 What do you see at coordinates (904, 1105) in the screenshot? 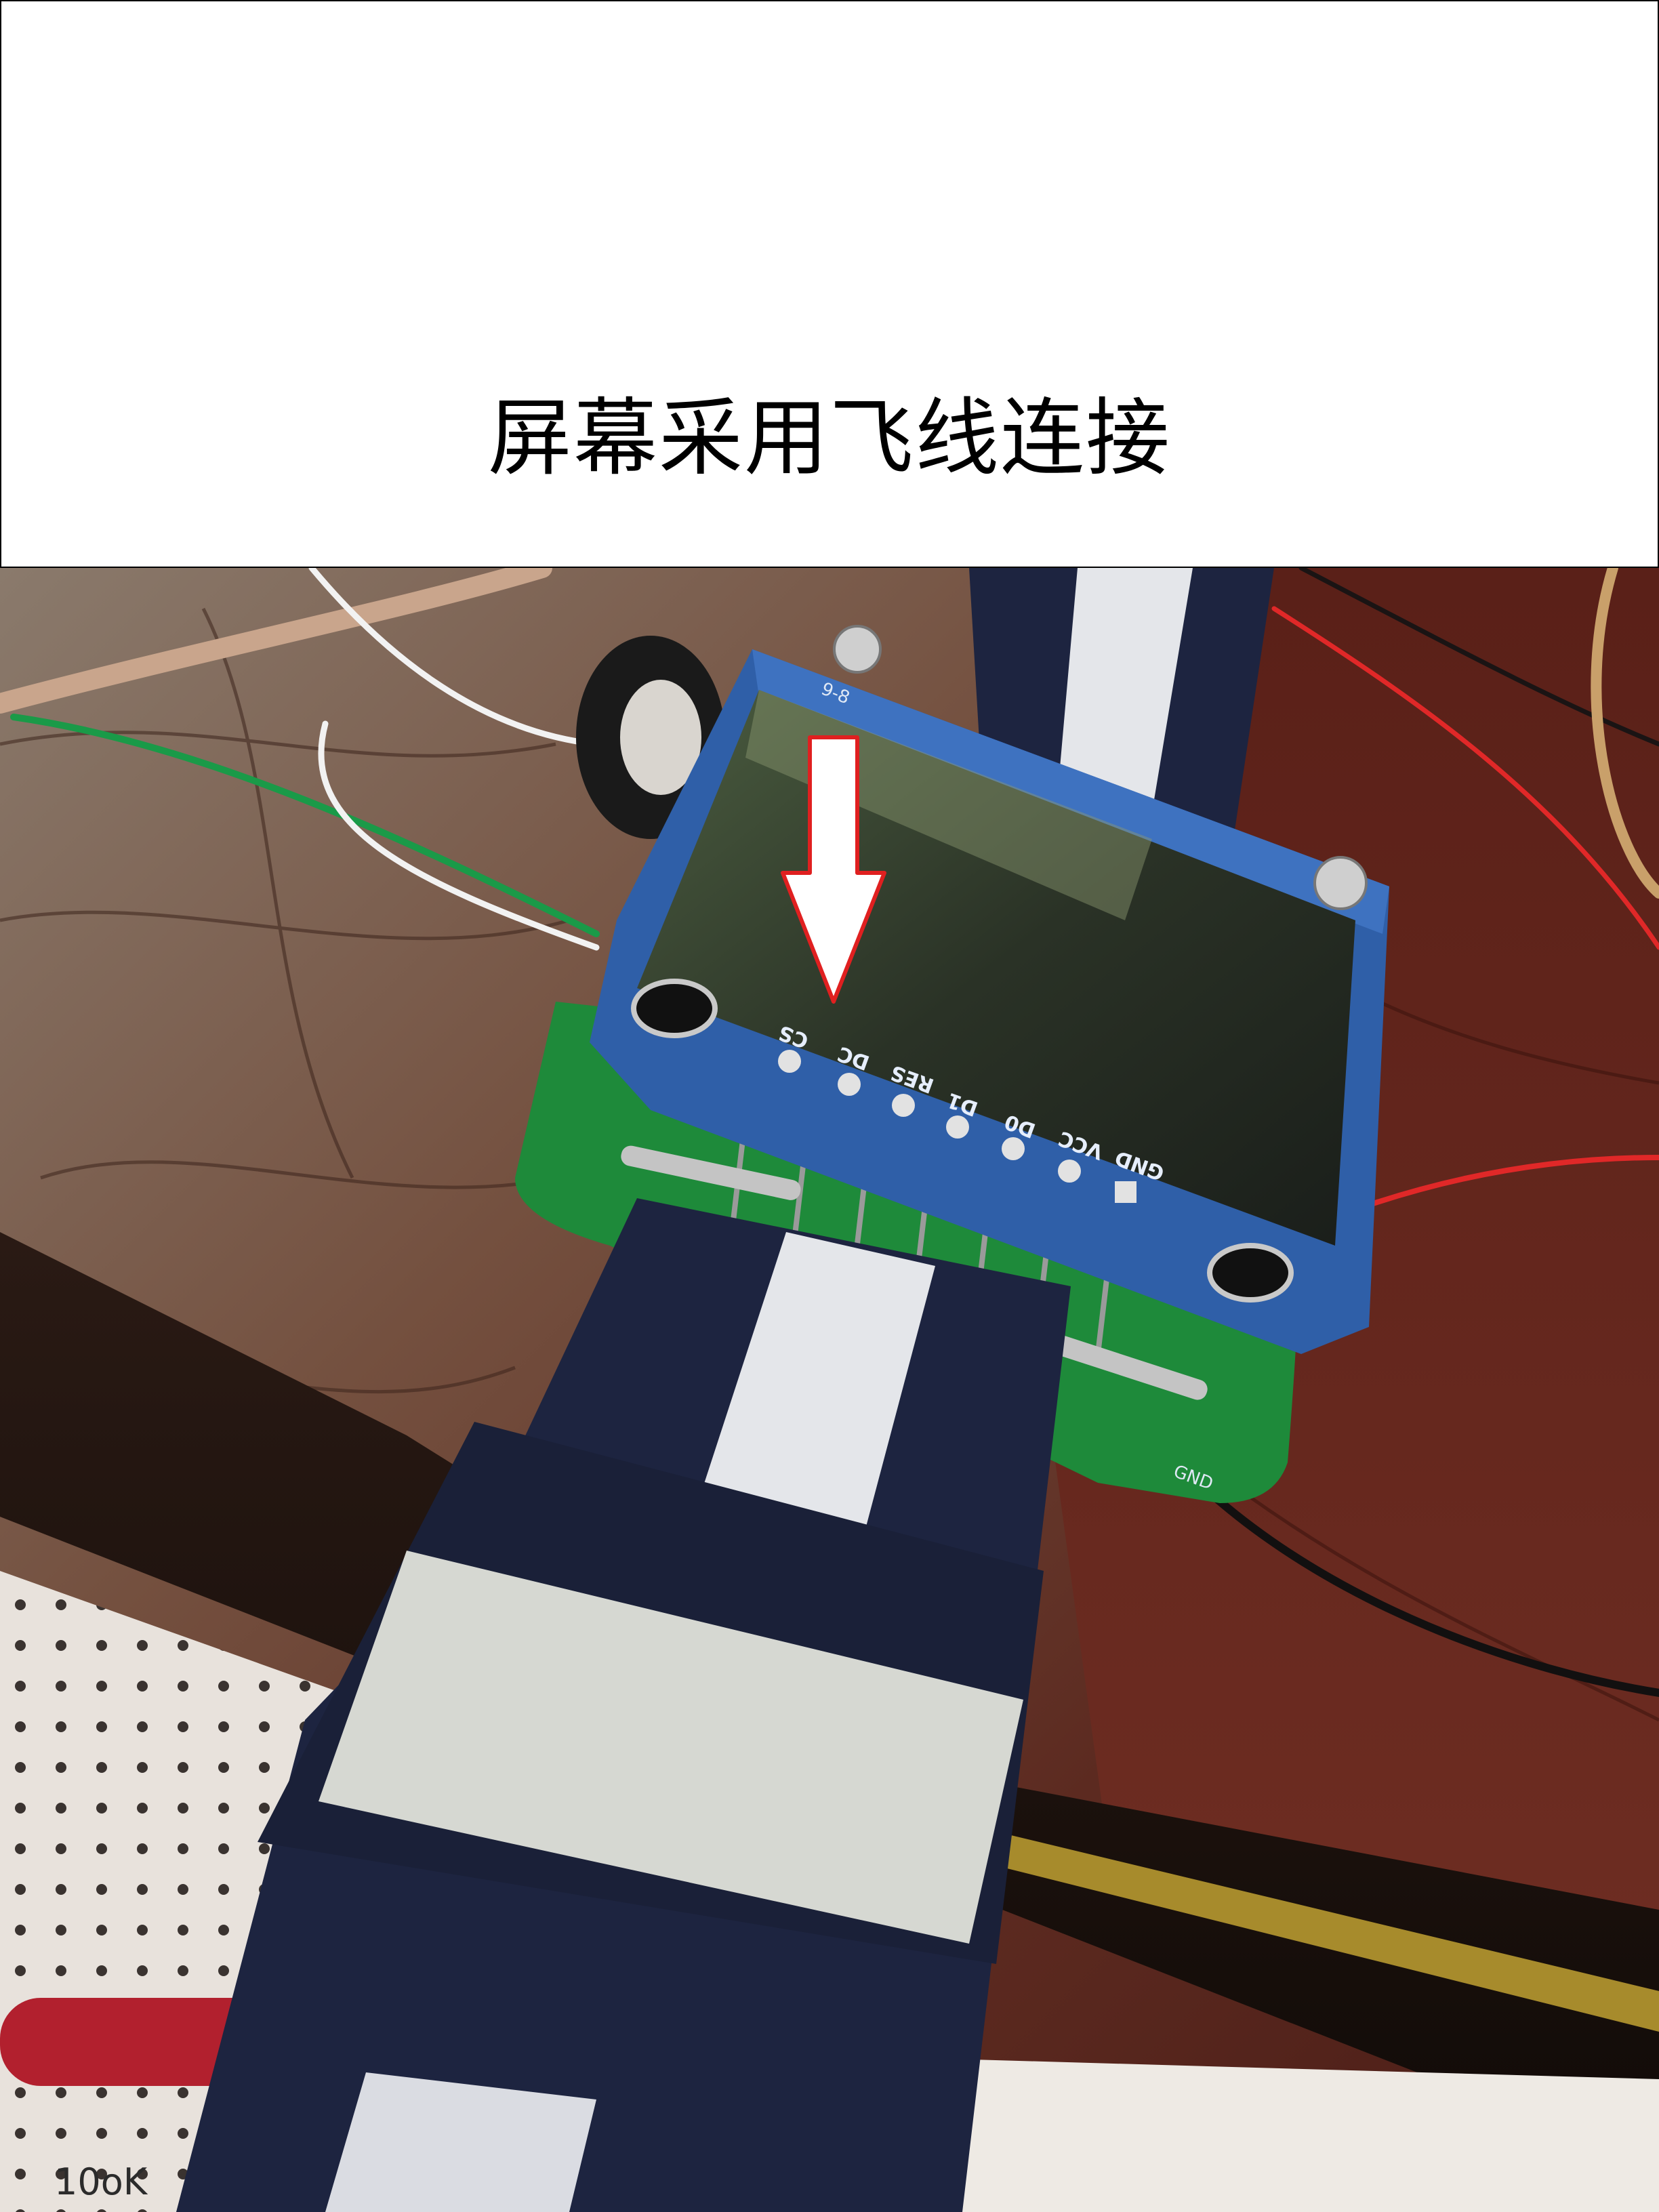
I see `pin-pad-res` at bounding box center [904, 1105].